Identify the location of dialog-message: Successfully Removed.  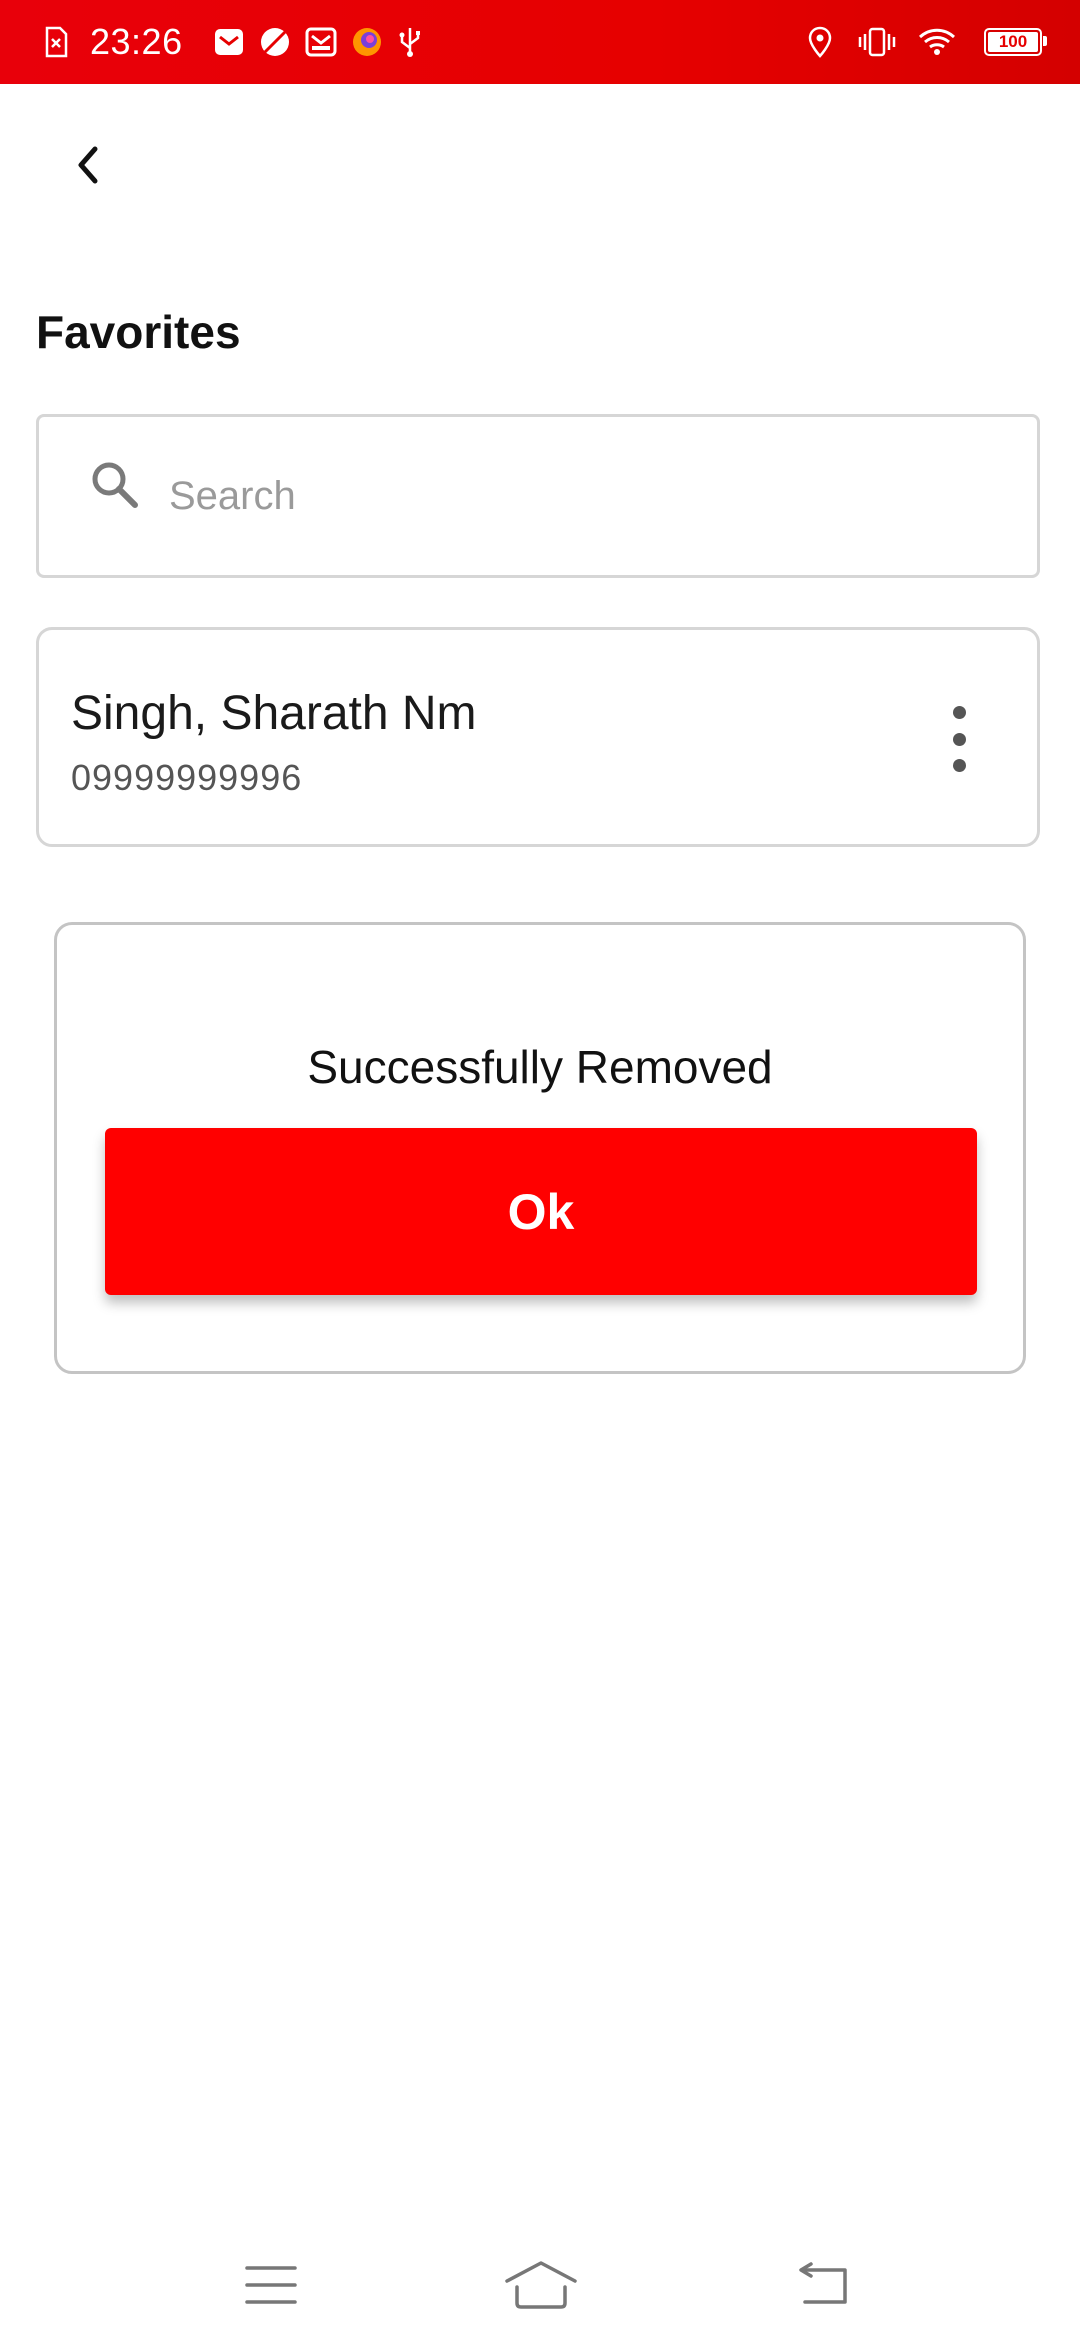
(540, 1067).